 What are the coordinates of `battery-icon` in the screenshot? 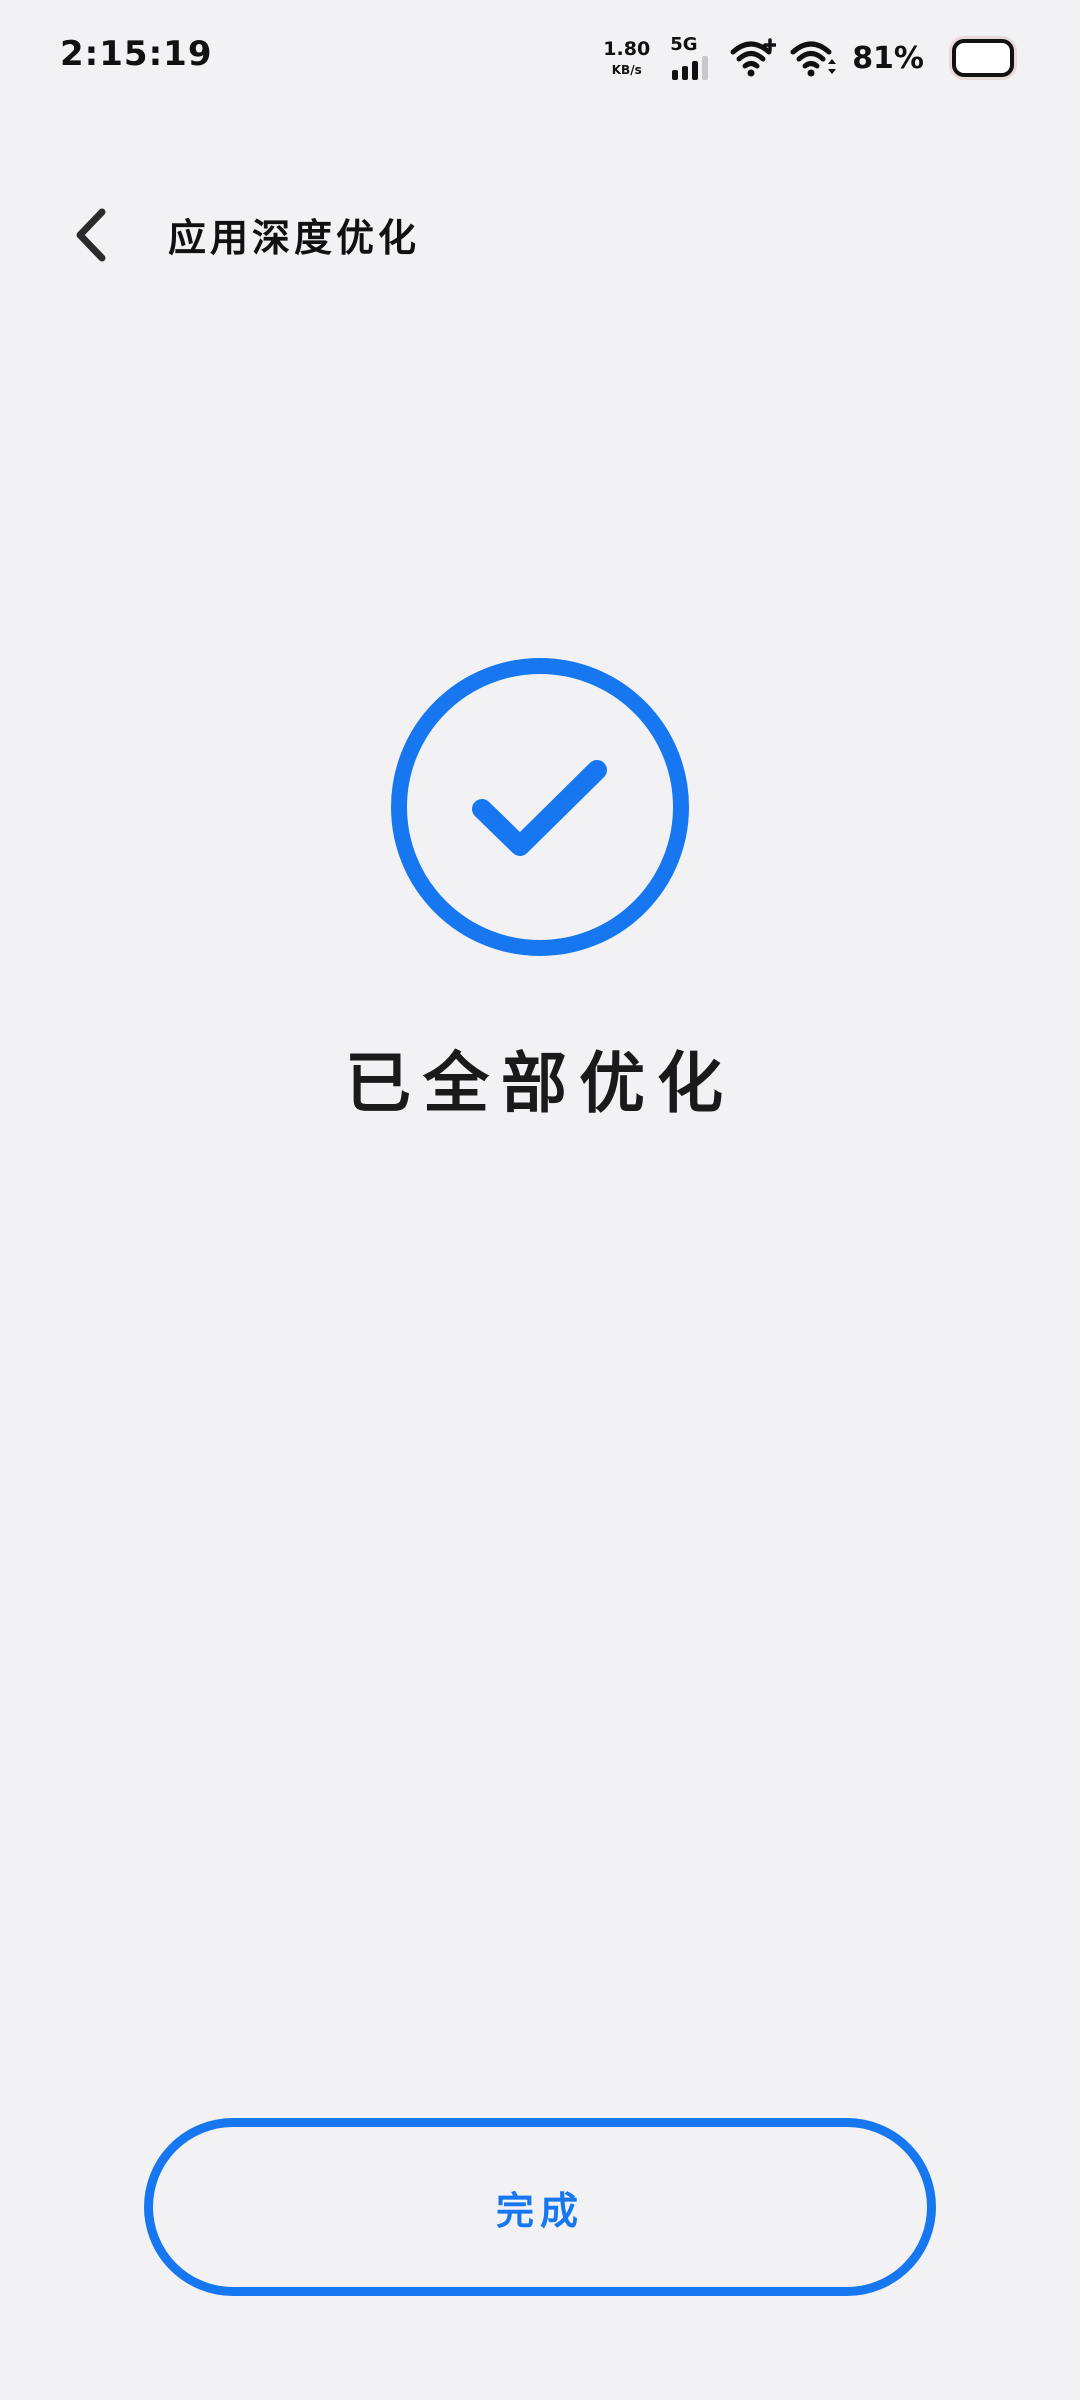 It's located at (983, 58).